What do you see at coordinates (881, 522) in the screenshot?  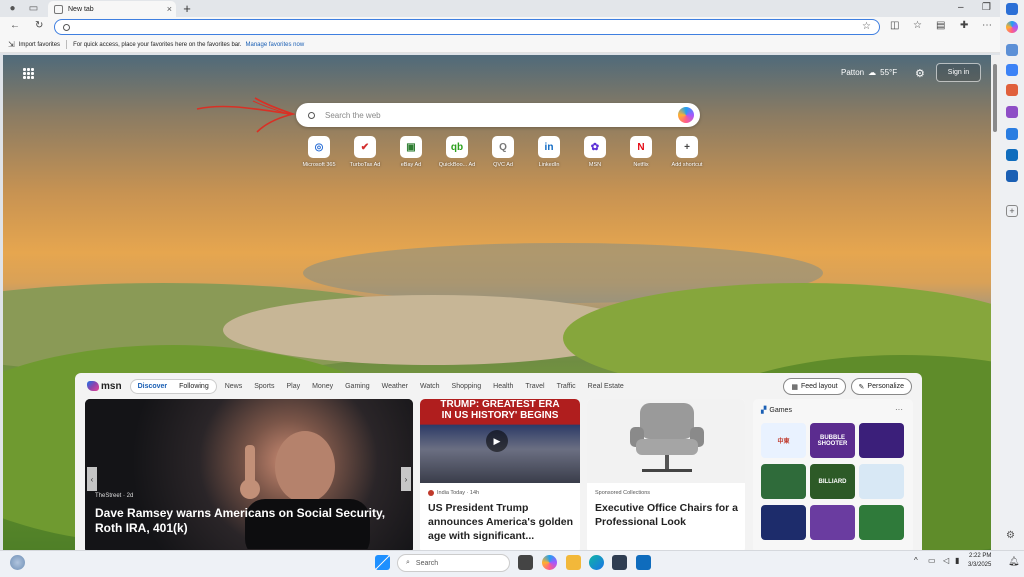 I see `game-tile-solitaire` at bounding box center [881, 522].